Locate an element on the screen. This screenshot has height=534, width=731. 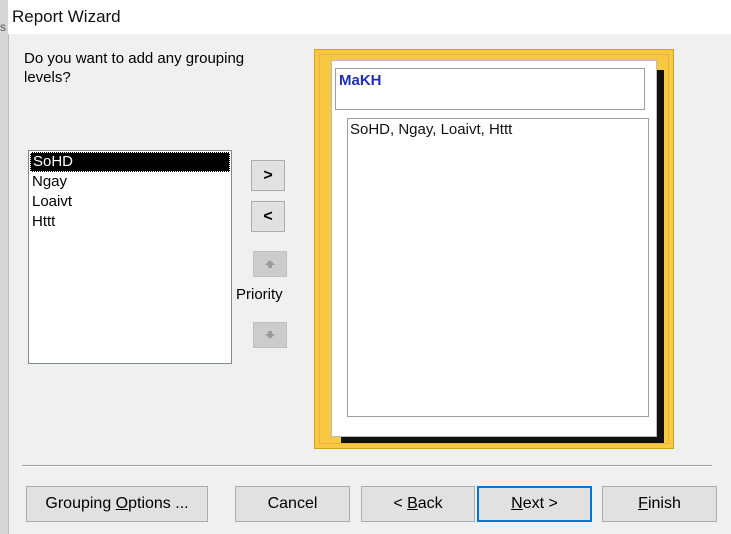
button-label: inish is located at coordinates (664, 503).